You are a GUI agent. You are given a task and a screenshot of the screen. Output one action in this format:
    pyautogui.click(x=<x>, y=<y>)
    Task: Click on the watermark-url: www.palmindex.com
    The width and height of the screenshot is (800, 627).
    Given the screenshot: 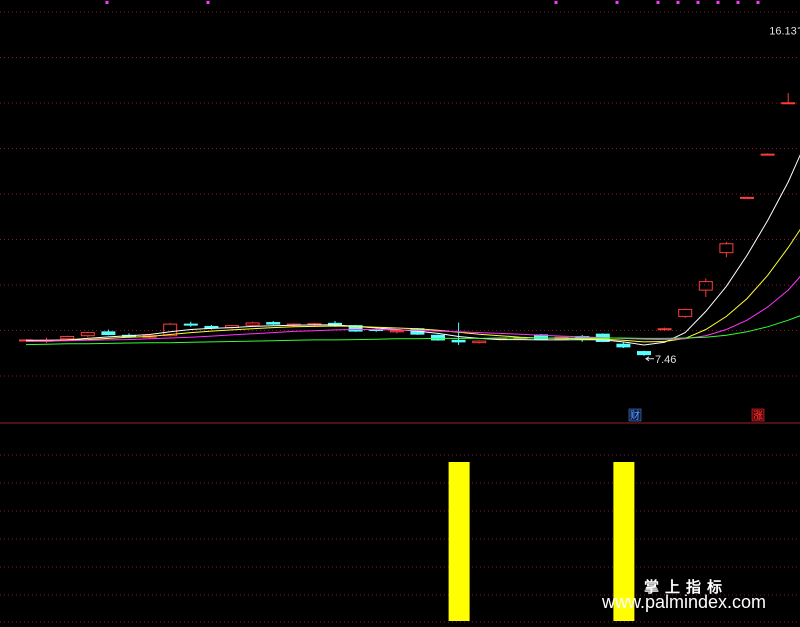 What is the action you would take?
    pyautogui.click(x=683, y=602)
    